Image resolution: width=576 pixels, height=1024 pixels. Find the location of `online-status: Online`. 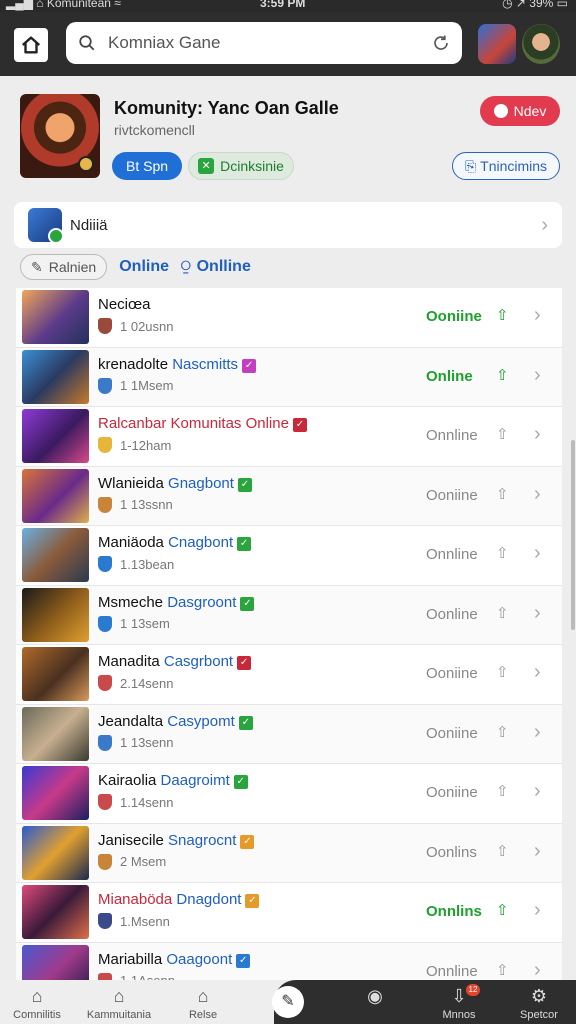

online-status: Online is located at coordinates (449, 376).